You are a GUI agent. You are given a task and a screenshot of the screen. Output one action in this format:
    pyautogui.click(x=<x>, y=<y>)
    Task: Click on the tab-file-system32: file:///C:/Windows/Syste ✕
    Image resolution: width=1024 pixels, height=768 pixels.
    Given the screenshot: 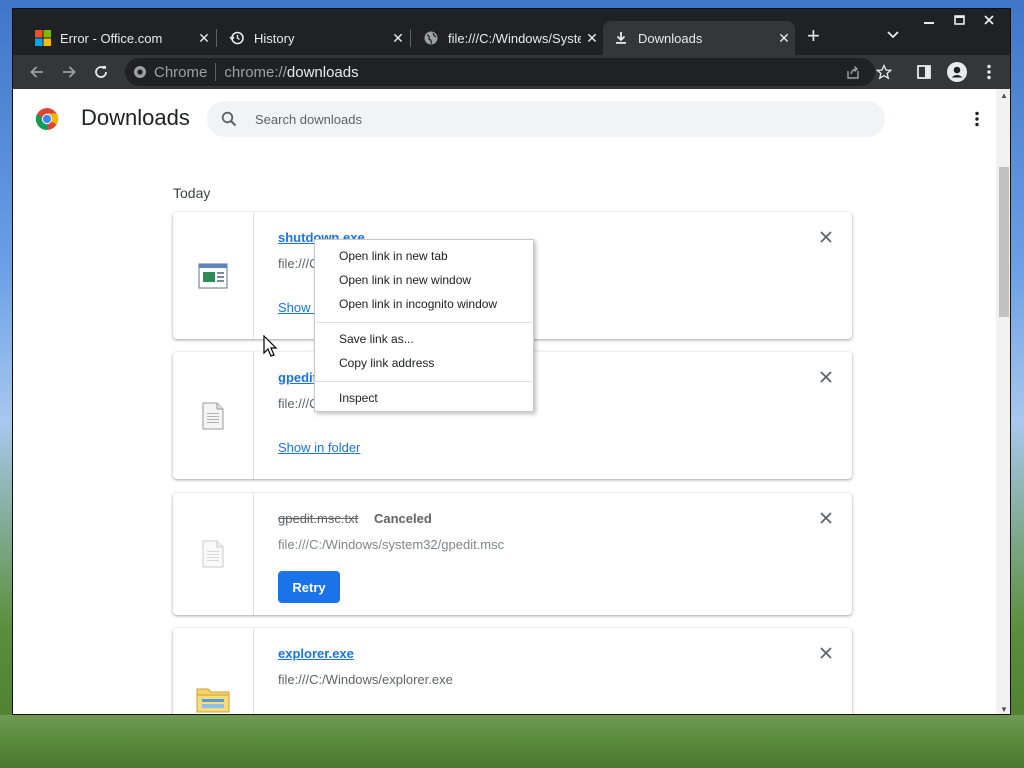 What is the action you would take?
    pyautogui.click(x=508, y=38)
    